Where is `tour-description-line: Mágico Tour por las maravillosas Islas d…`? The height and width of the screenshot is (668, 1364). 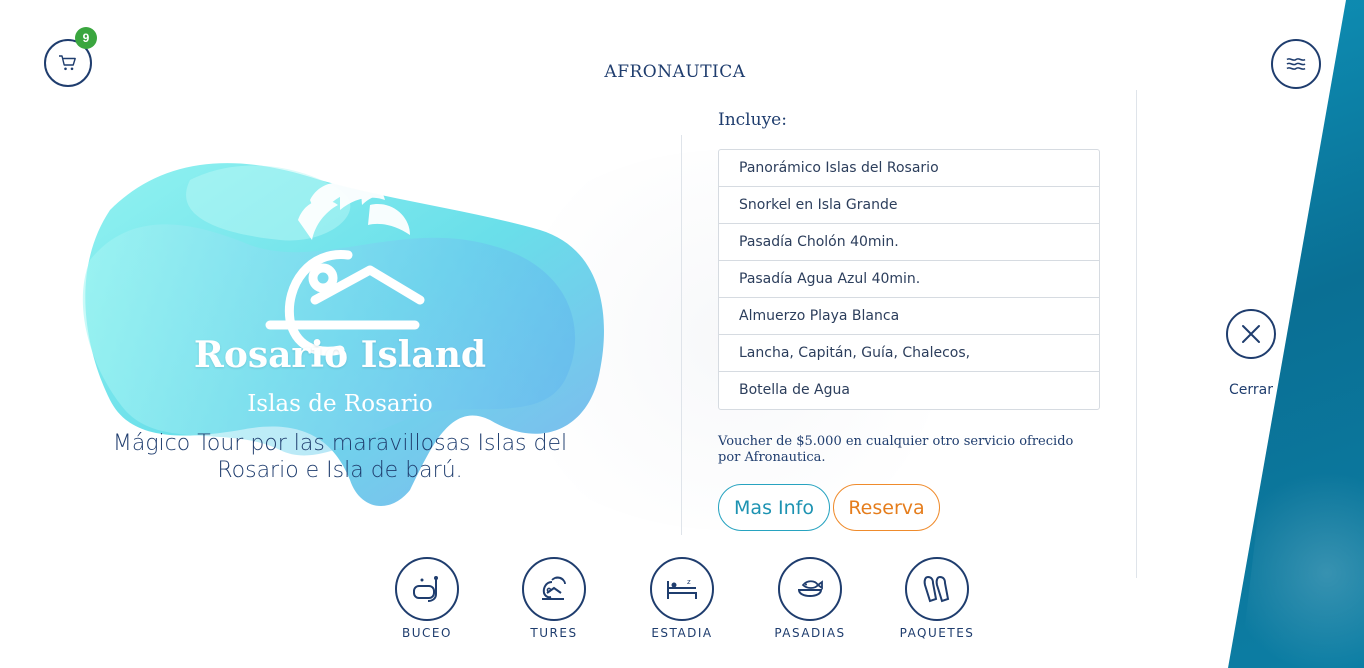 tour-description-line: Mágico Tour por las maravillosas Islas d… is located at coordinates (340, 443).